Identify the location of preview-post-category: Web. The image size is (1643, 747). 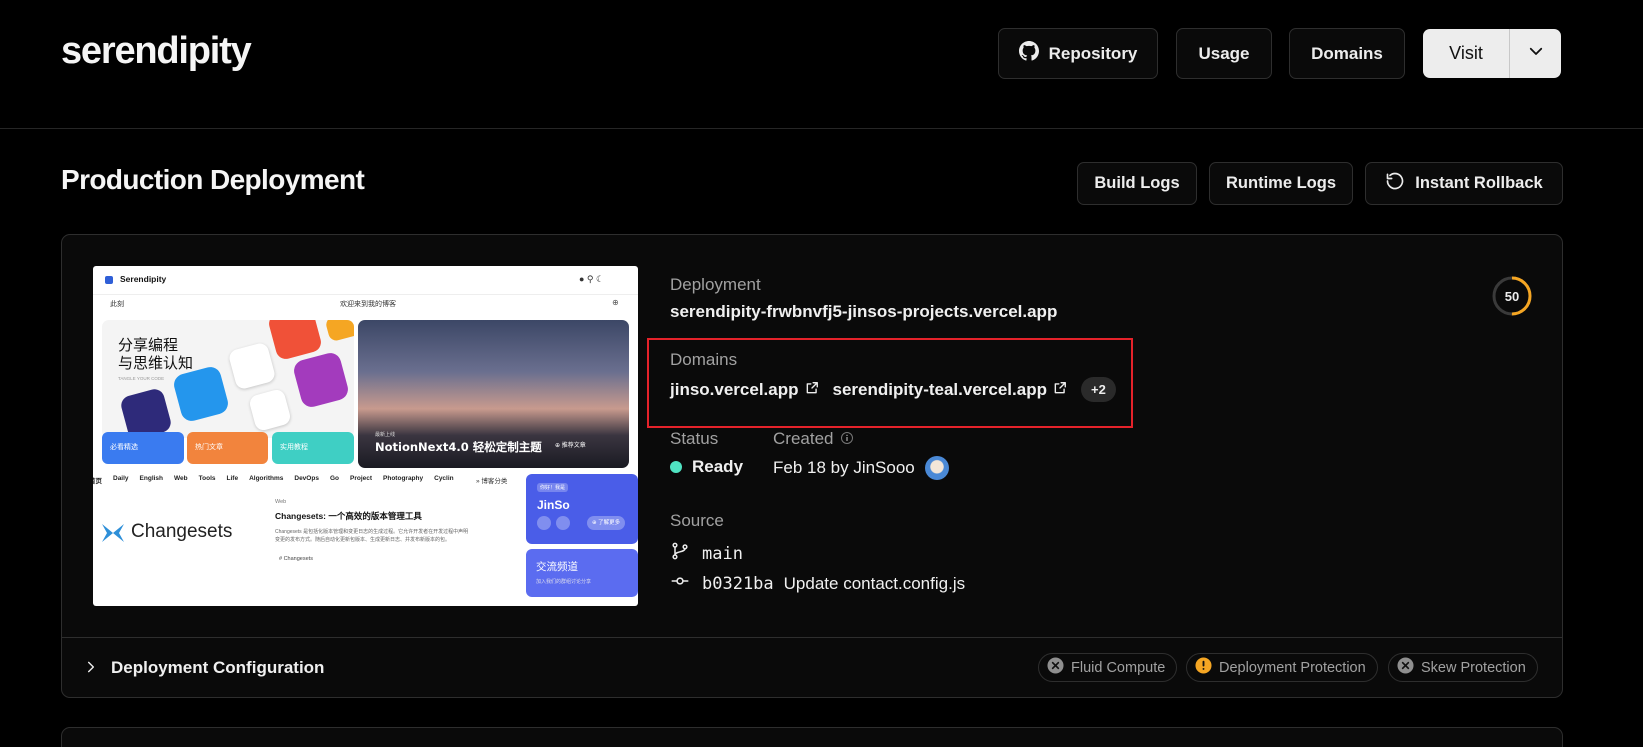
(281, 502).